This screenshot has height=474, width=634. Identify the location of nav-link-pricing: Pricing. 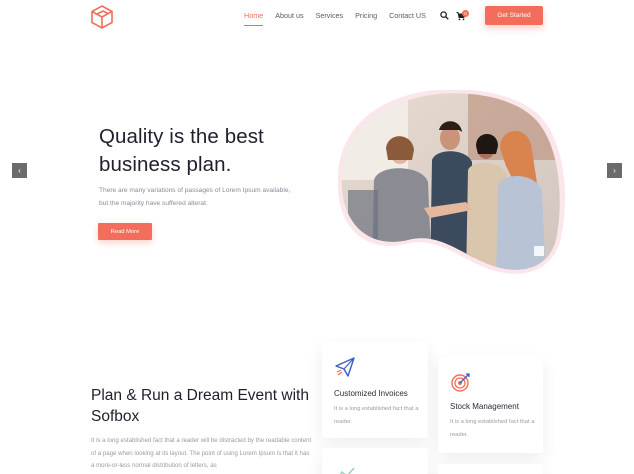
(366, 15).